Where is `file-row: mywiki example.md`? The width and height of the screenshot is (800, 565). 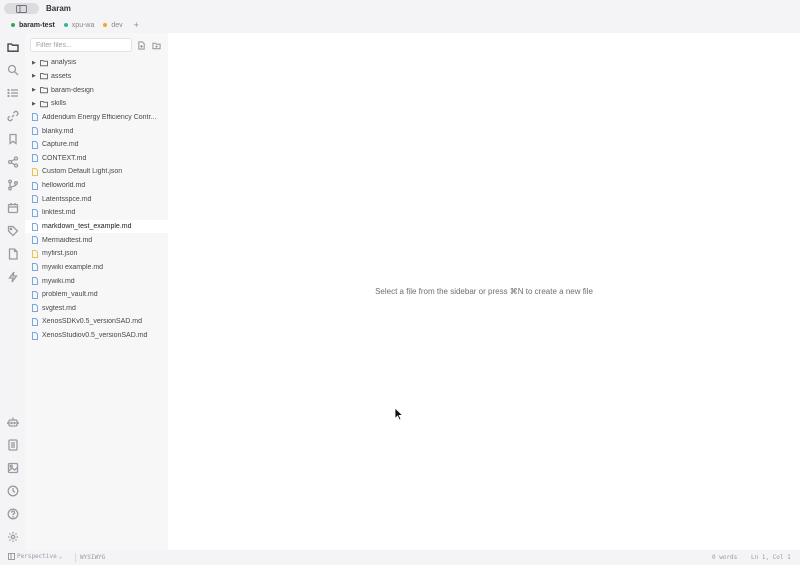 file-row: mywiki example.md is located at coordinates (96, 268).